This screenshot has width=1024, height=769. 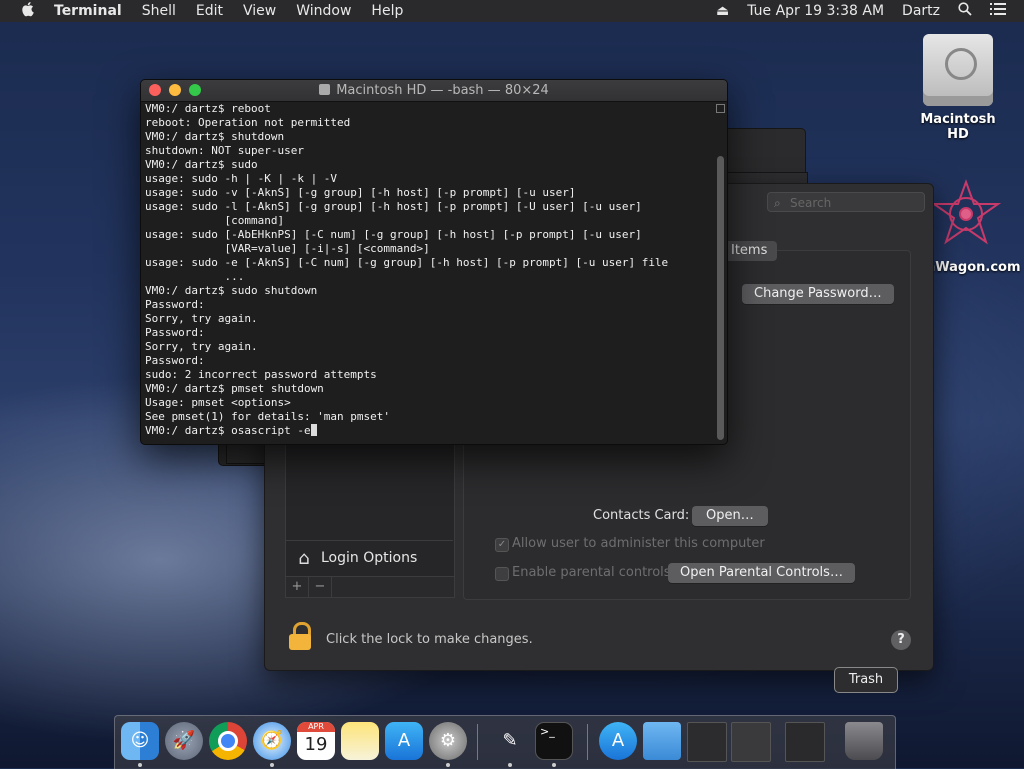 I want to click on menu-shell: Shell, so click(x=159, y=11).